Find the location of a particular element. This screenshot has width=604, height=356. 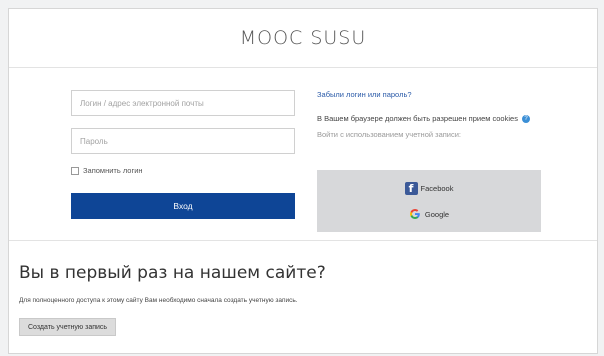

site-title: MOOC SUSU is located at coordinates (303, 38).